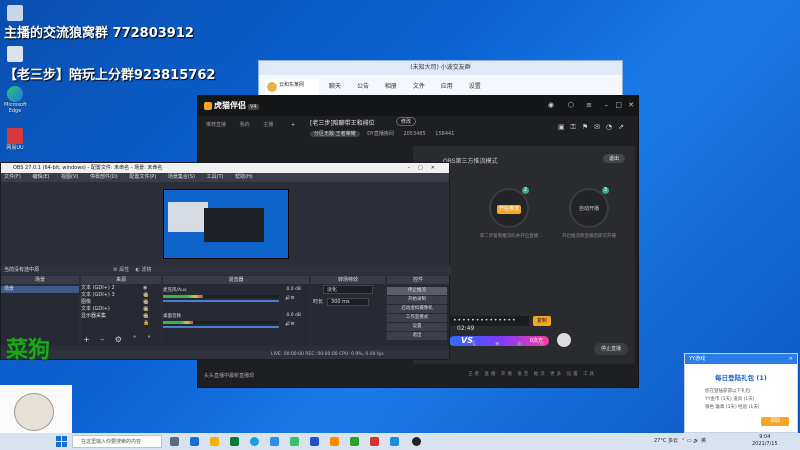 This screenshot has width=800, height=450. I want to click on chat-menu-item: 聊天, so click(335, 86).